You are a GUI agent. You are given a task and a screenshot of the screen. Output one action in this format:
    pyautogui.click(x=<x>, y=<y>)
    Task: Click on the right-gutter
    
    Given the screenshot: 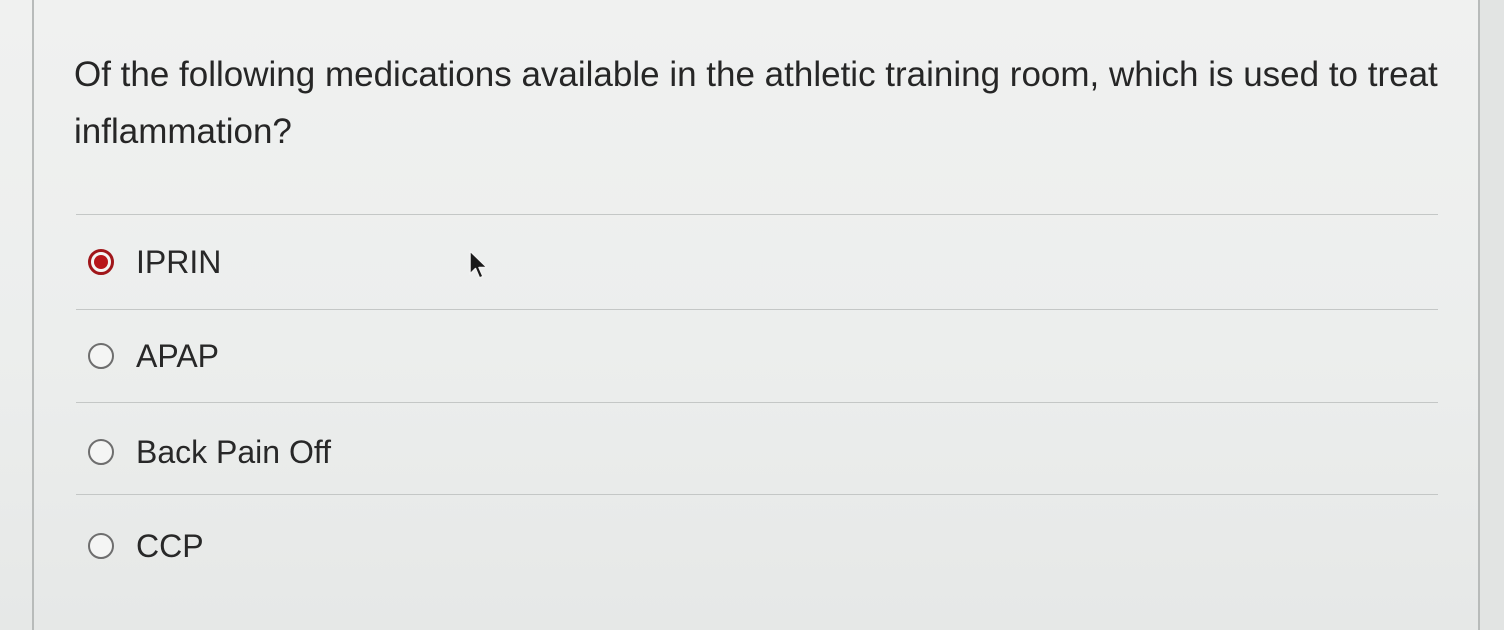 What is the action you would take?
    pyautogui.click(x=1492, y=315)
    